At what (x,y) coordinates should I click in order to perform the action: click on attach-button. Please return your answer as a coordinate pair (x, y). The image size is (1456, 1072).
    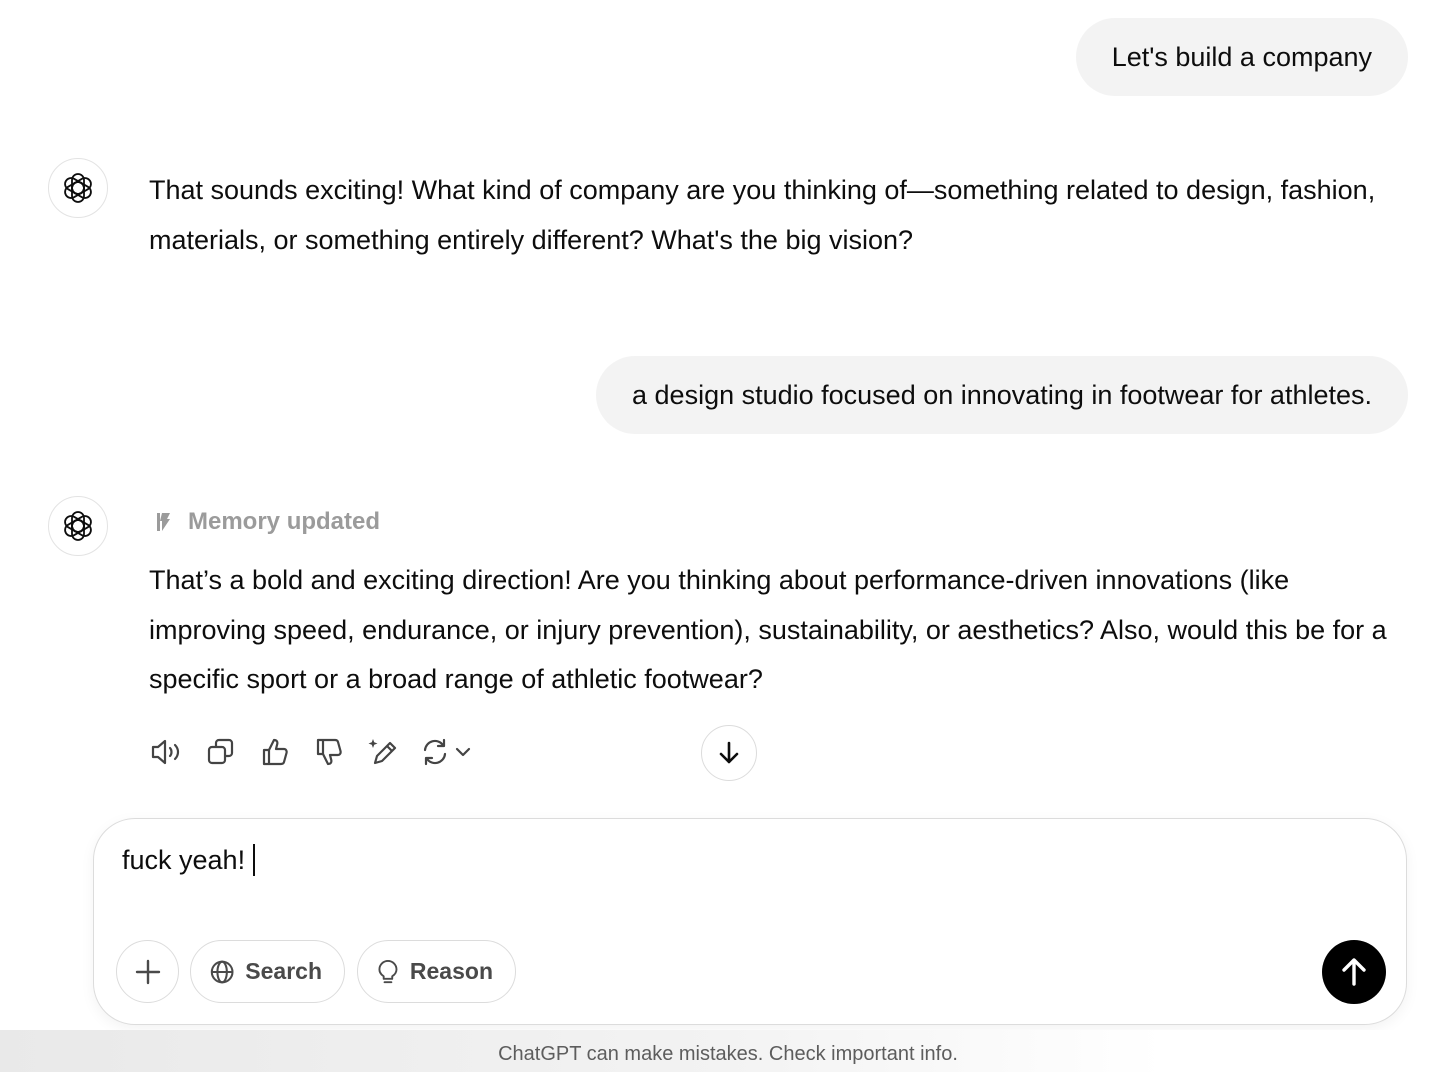
    Looking at the image, I should click on (147, 971).